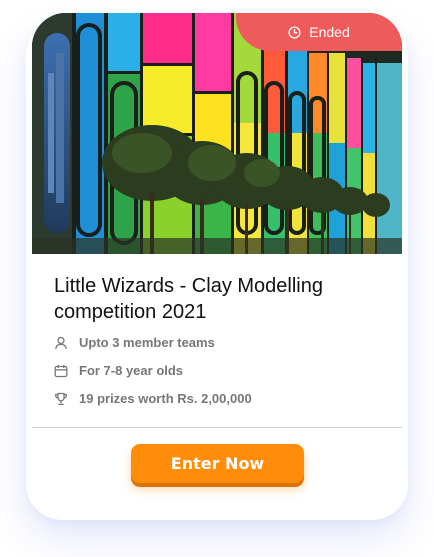  Describe the element at coordinates (61, 342) in the screenshot. I see `user-icon` at that location.